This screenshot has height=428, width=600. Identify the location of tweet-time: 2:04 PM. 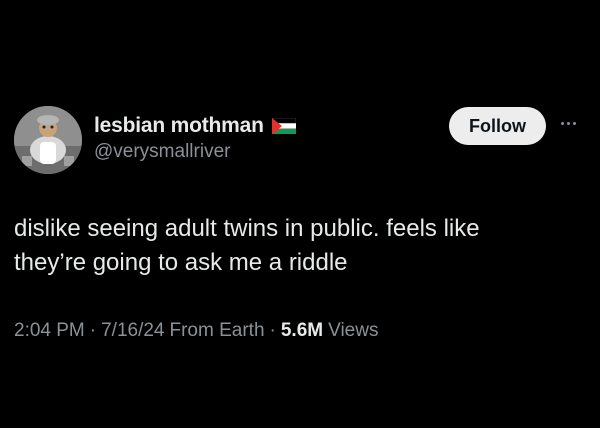
(49, 331).